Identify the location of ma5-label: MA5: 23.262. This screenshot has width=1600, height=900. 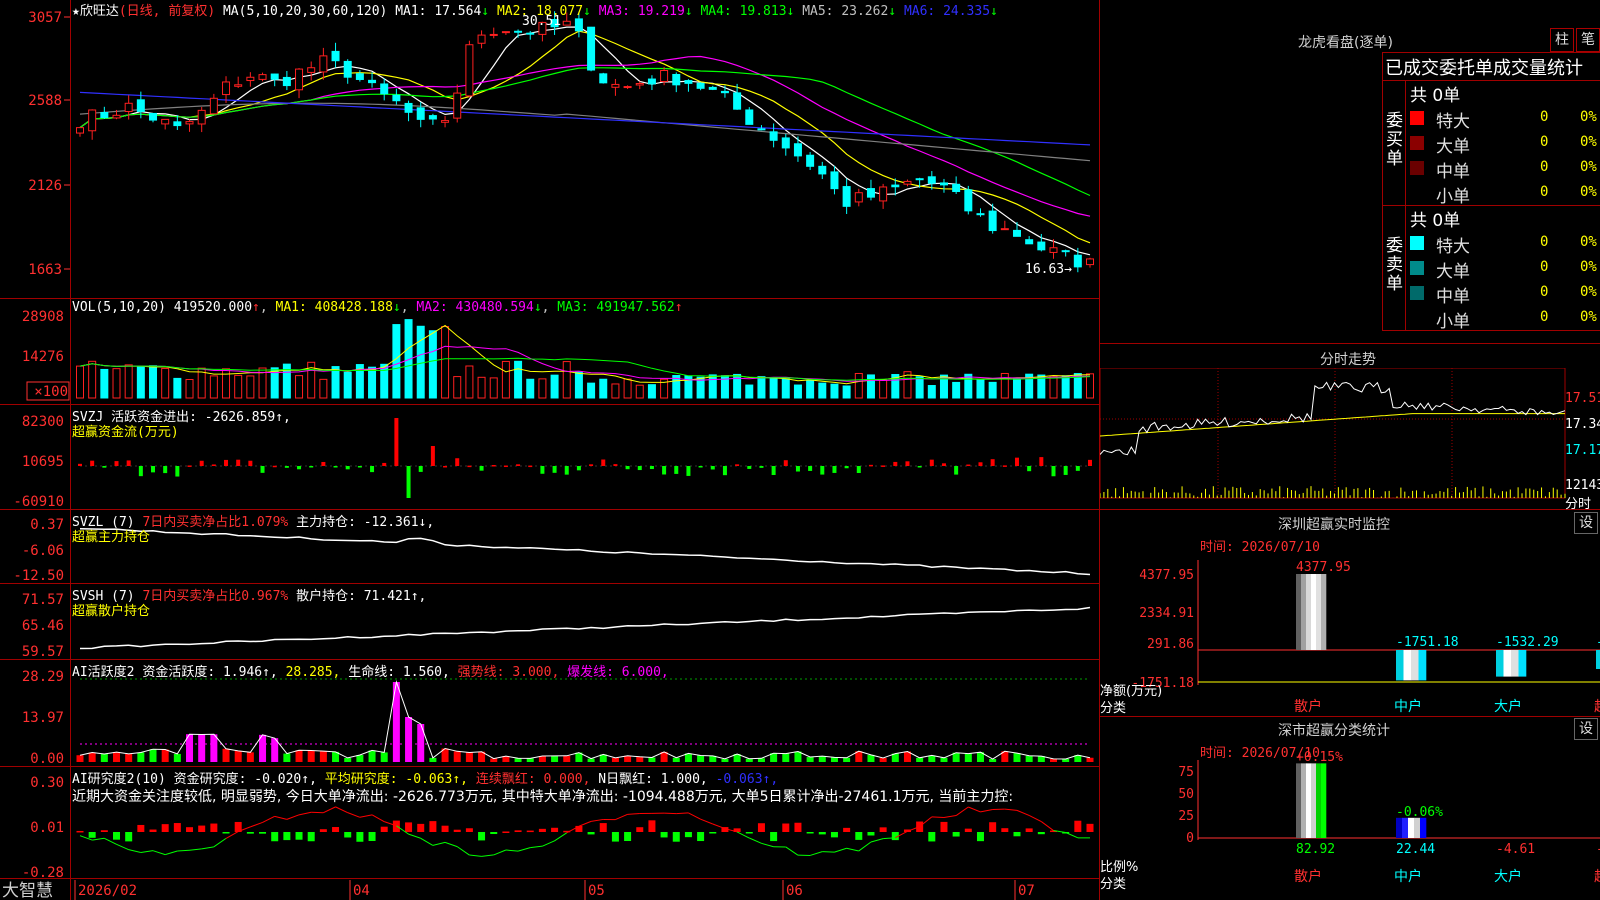
(845, 11).